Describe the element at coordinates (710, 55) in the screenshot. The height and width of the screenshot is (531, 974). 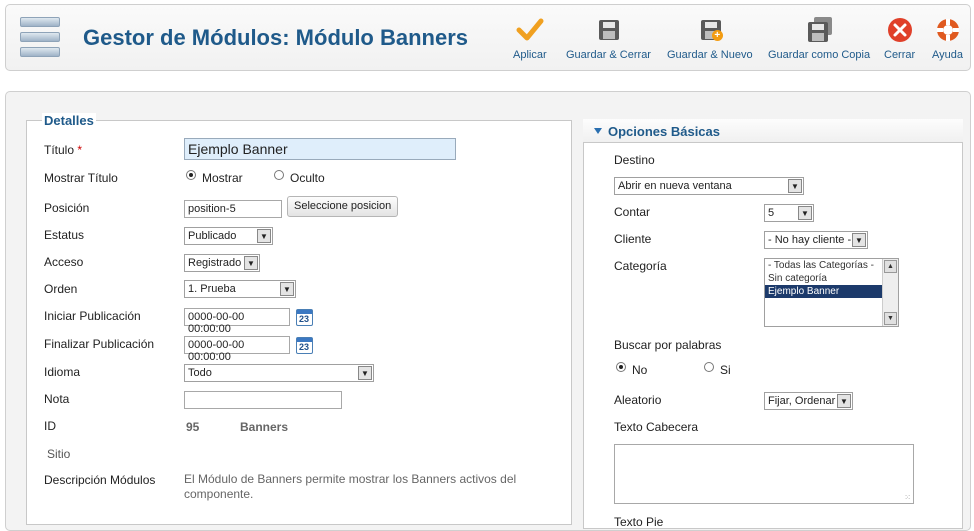
I see `save-new-label: Guardar & Nuevo` at that location.